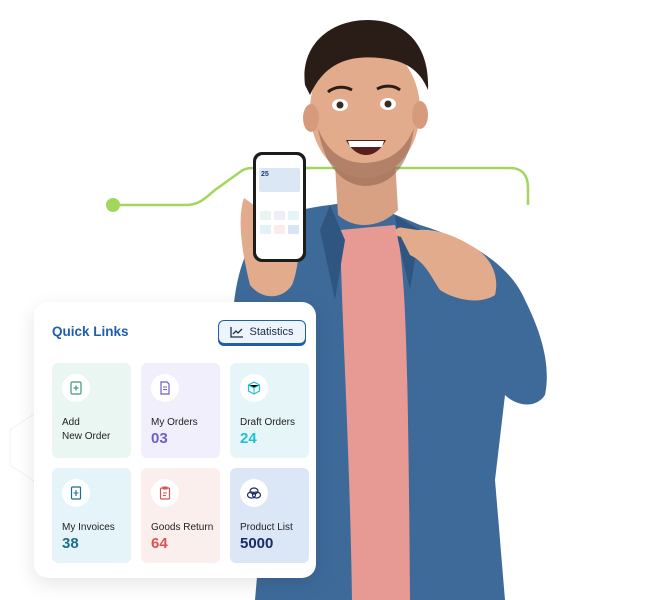 The width and height of the screenshot is (650, 600). Describe the element at coordinates (182, 527) in the screenshot. I see `tile-label: Goods Return` at that location.